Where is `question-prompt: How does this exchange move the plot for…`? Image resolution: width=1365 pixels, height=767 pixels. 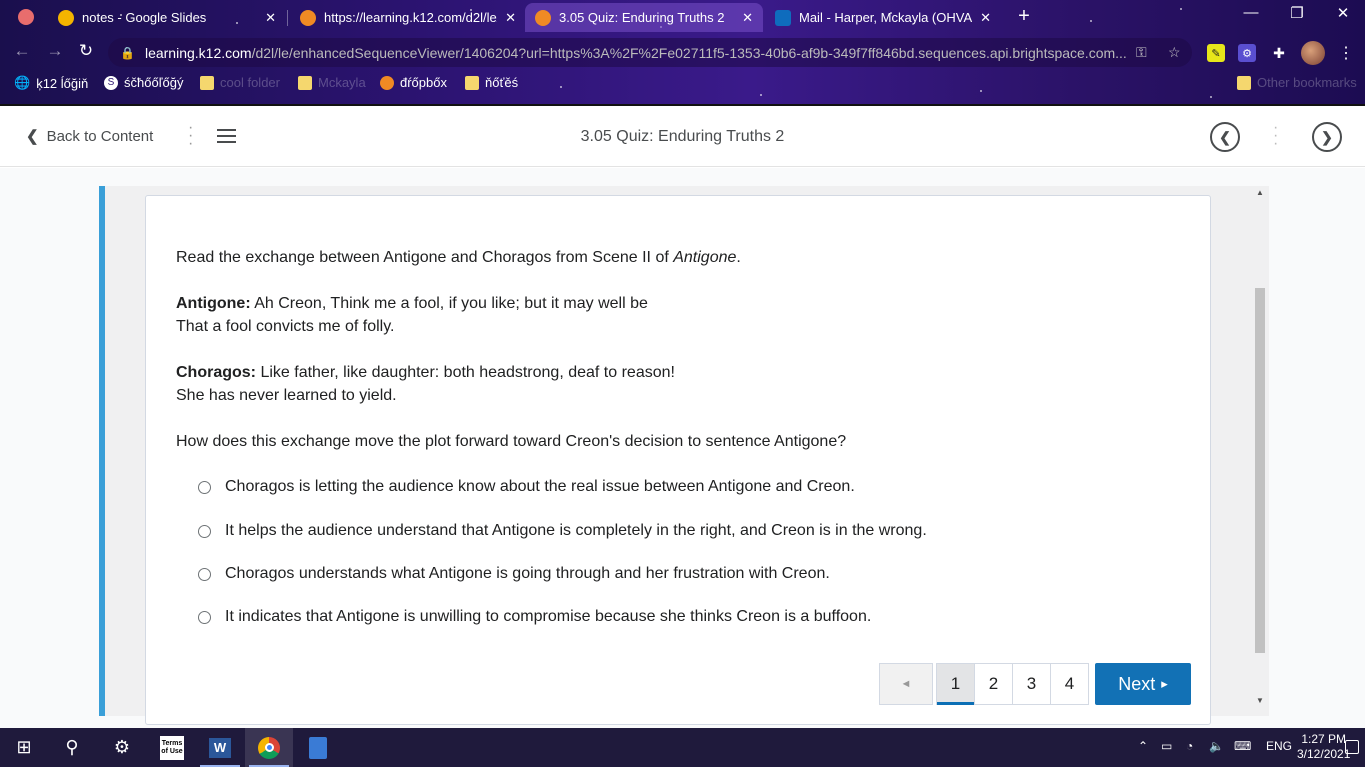 question-prompt: How does this exchange move the plot for… is located at coordinates (511, 441).